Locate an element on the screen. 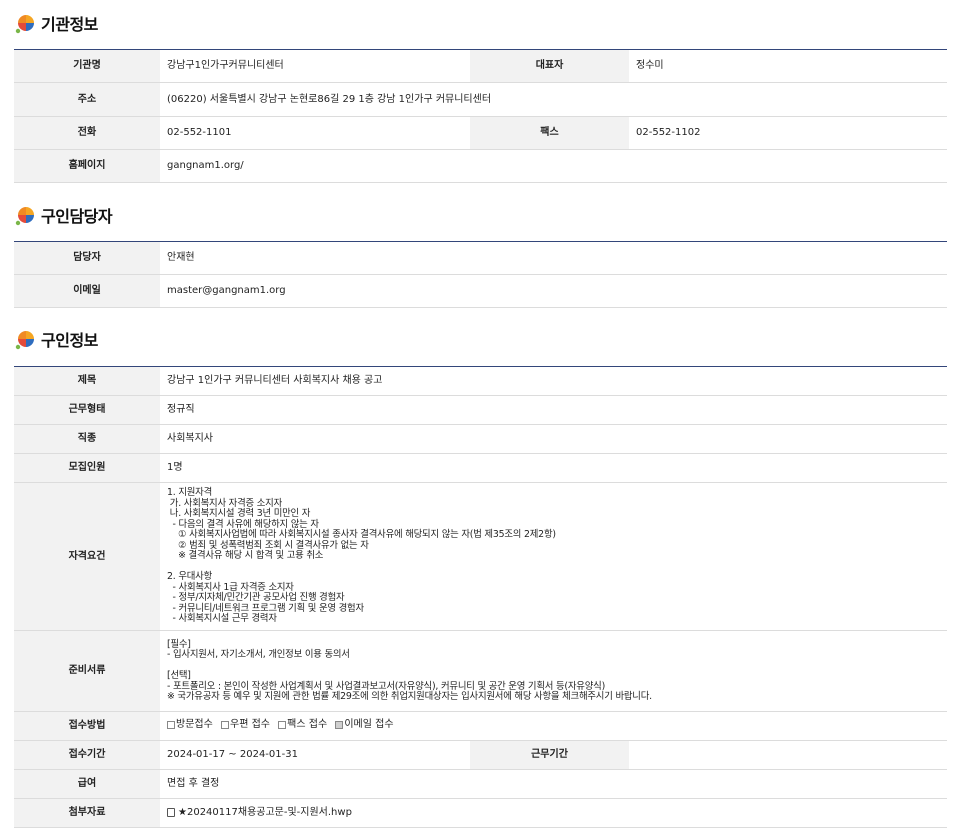  address-label: 주소 is located at coordinates (87, 99).